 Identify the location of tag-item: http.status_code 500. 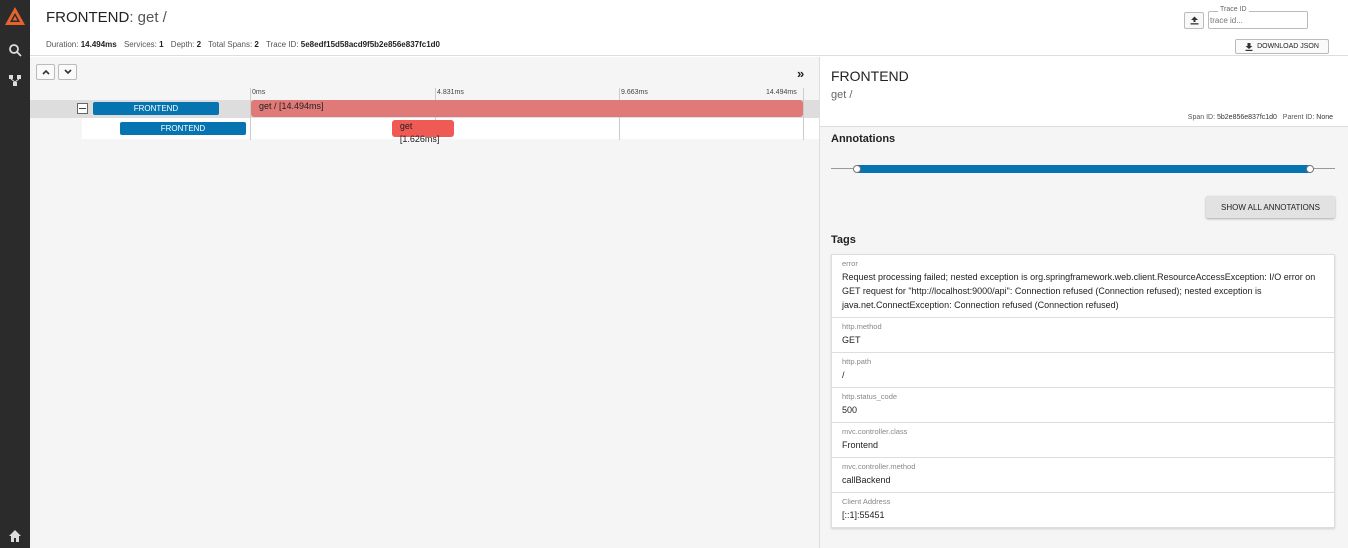
(1083, 405).